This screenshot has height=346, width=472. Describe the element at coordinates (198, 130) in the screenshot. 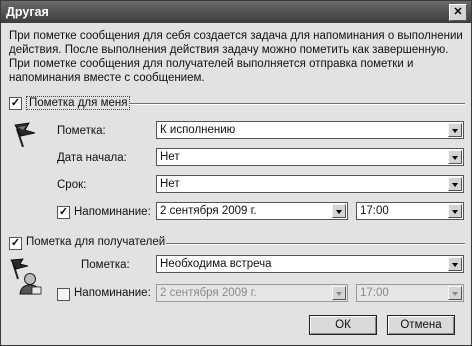

I see `flag-value: К исполнению` at that location.